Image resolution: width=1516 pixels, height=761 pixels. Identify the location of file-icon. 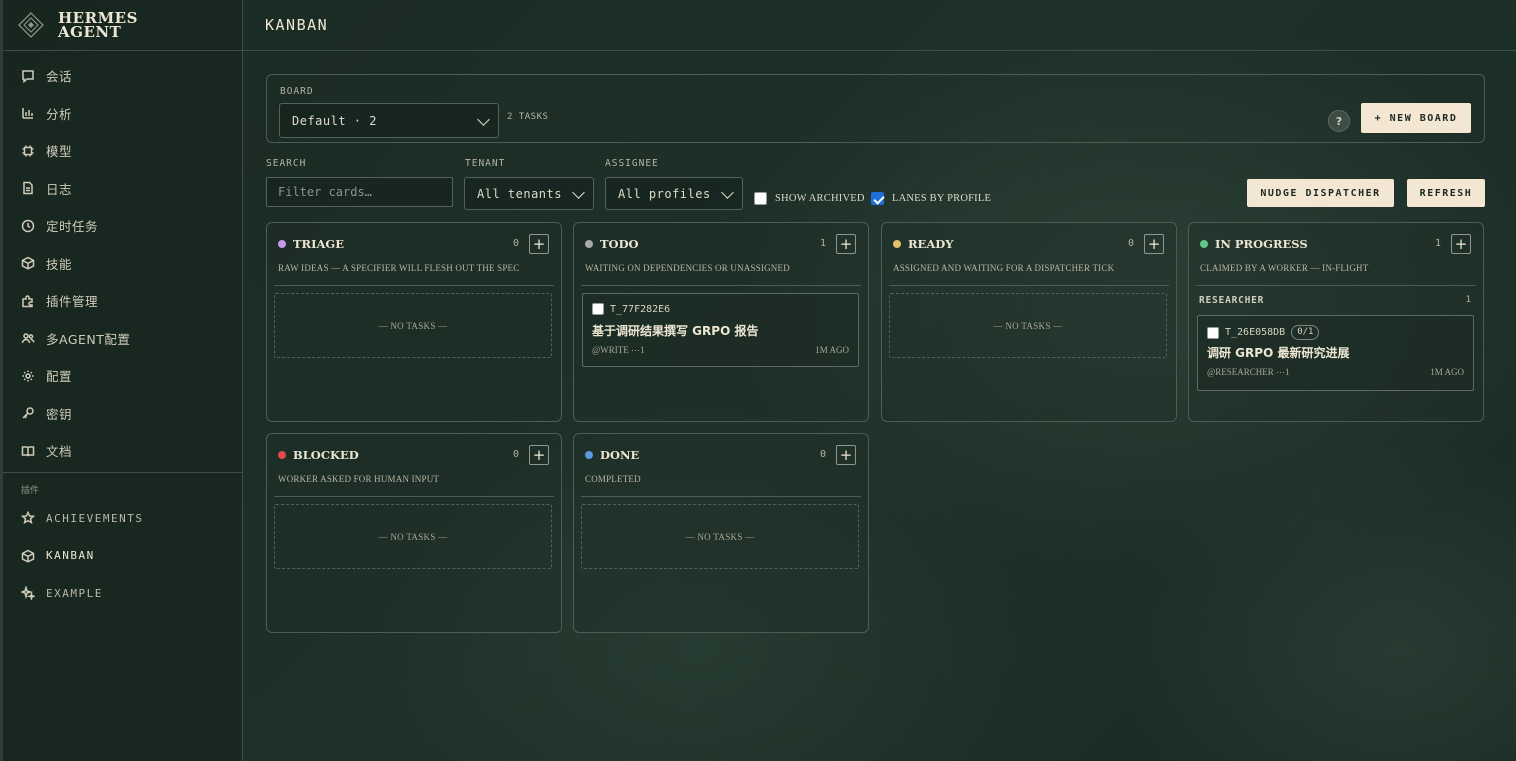
(28, 188).